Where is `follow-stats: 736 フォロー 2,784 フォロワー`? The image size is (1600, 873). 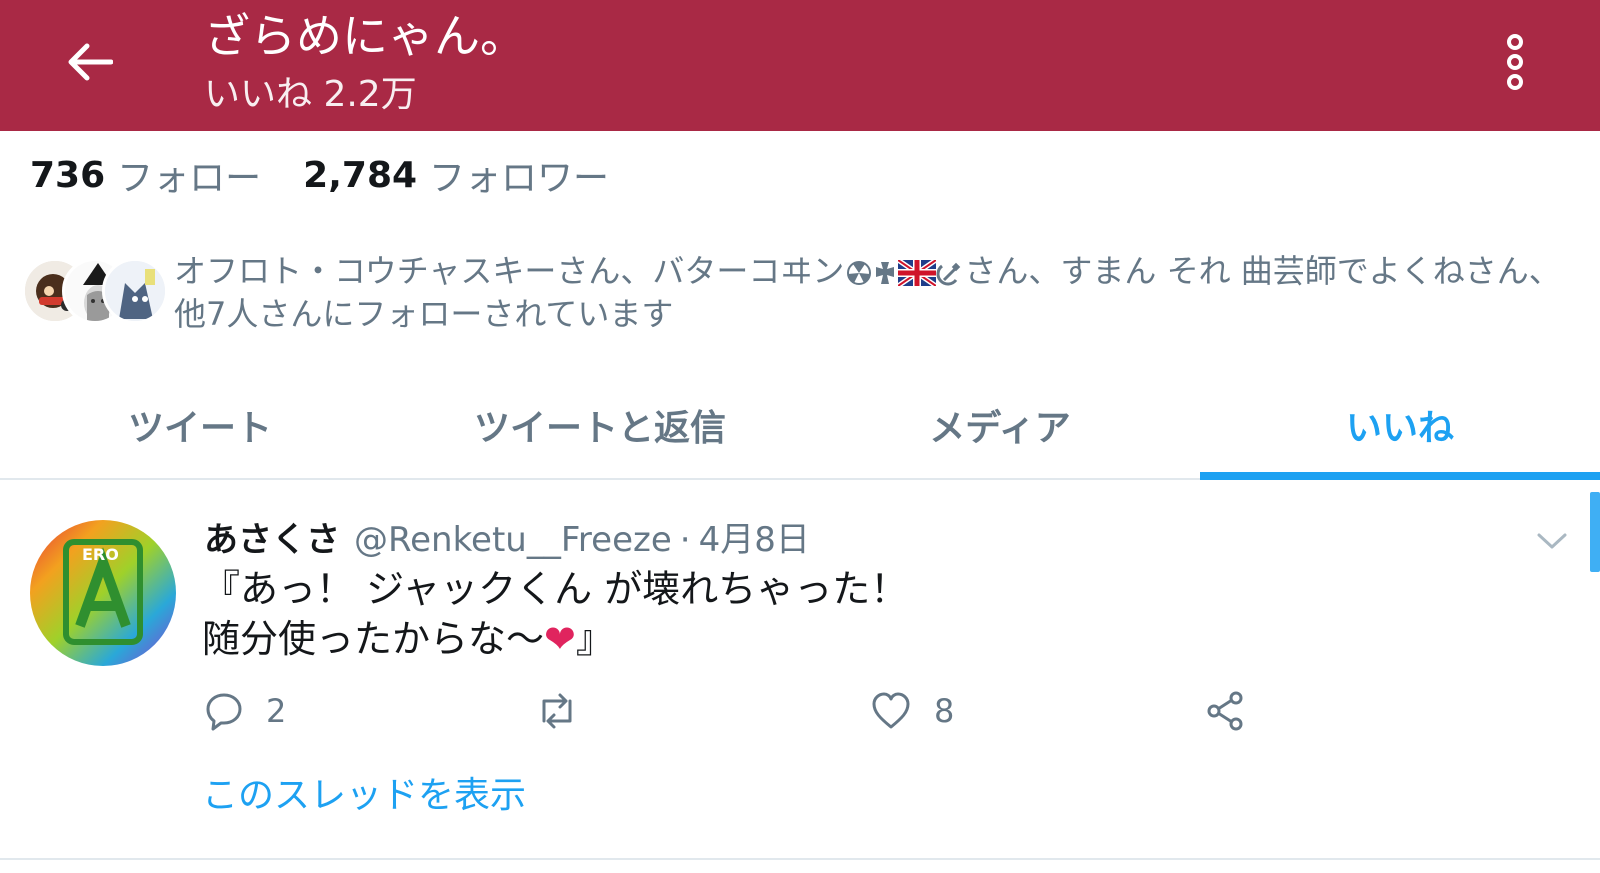 follow-stats: 736 フォロー 2,784 フォロワー is located at coordinates (340, 175).